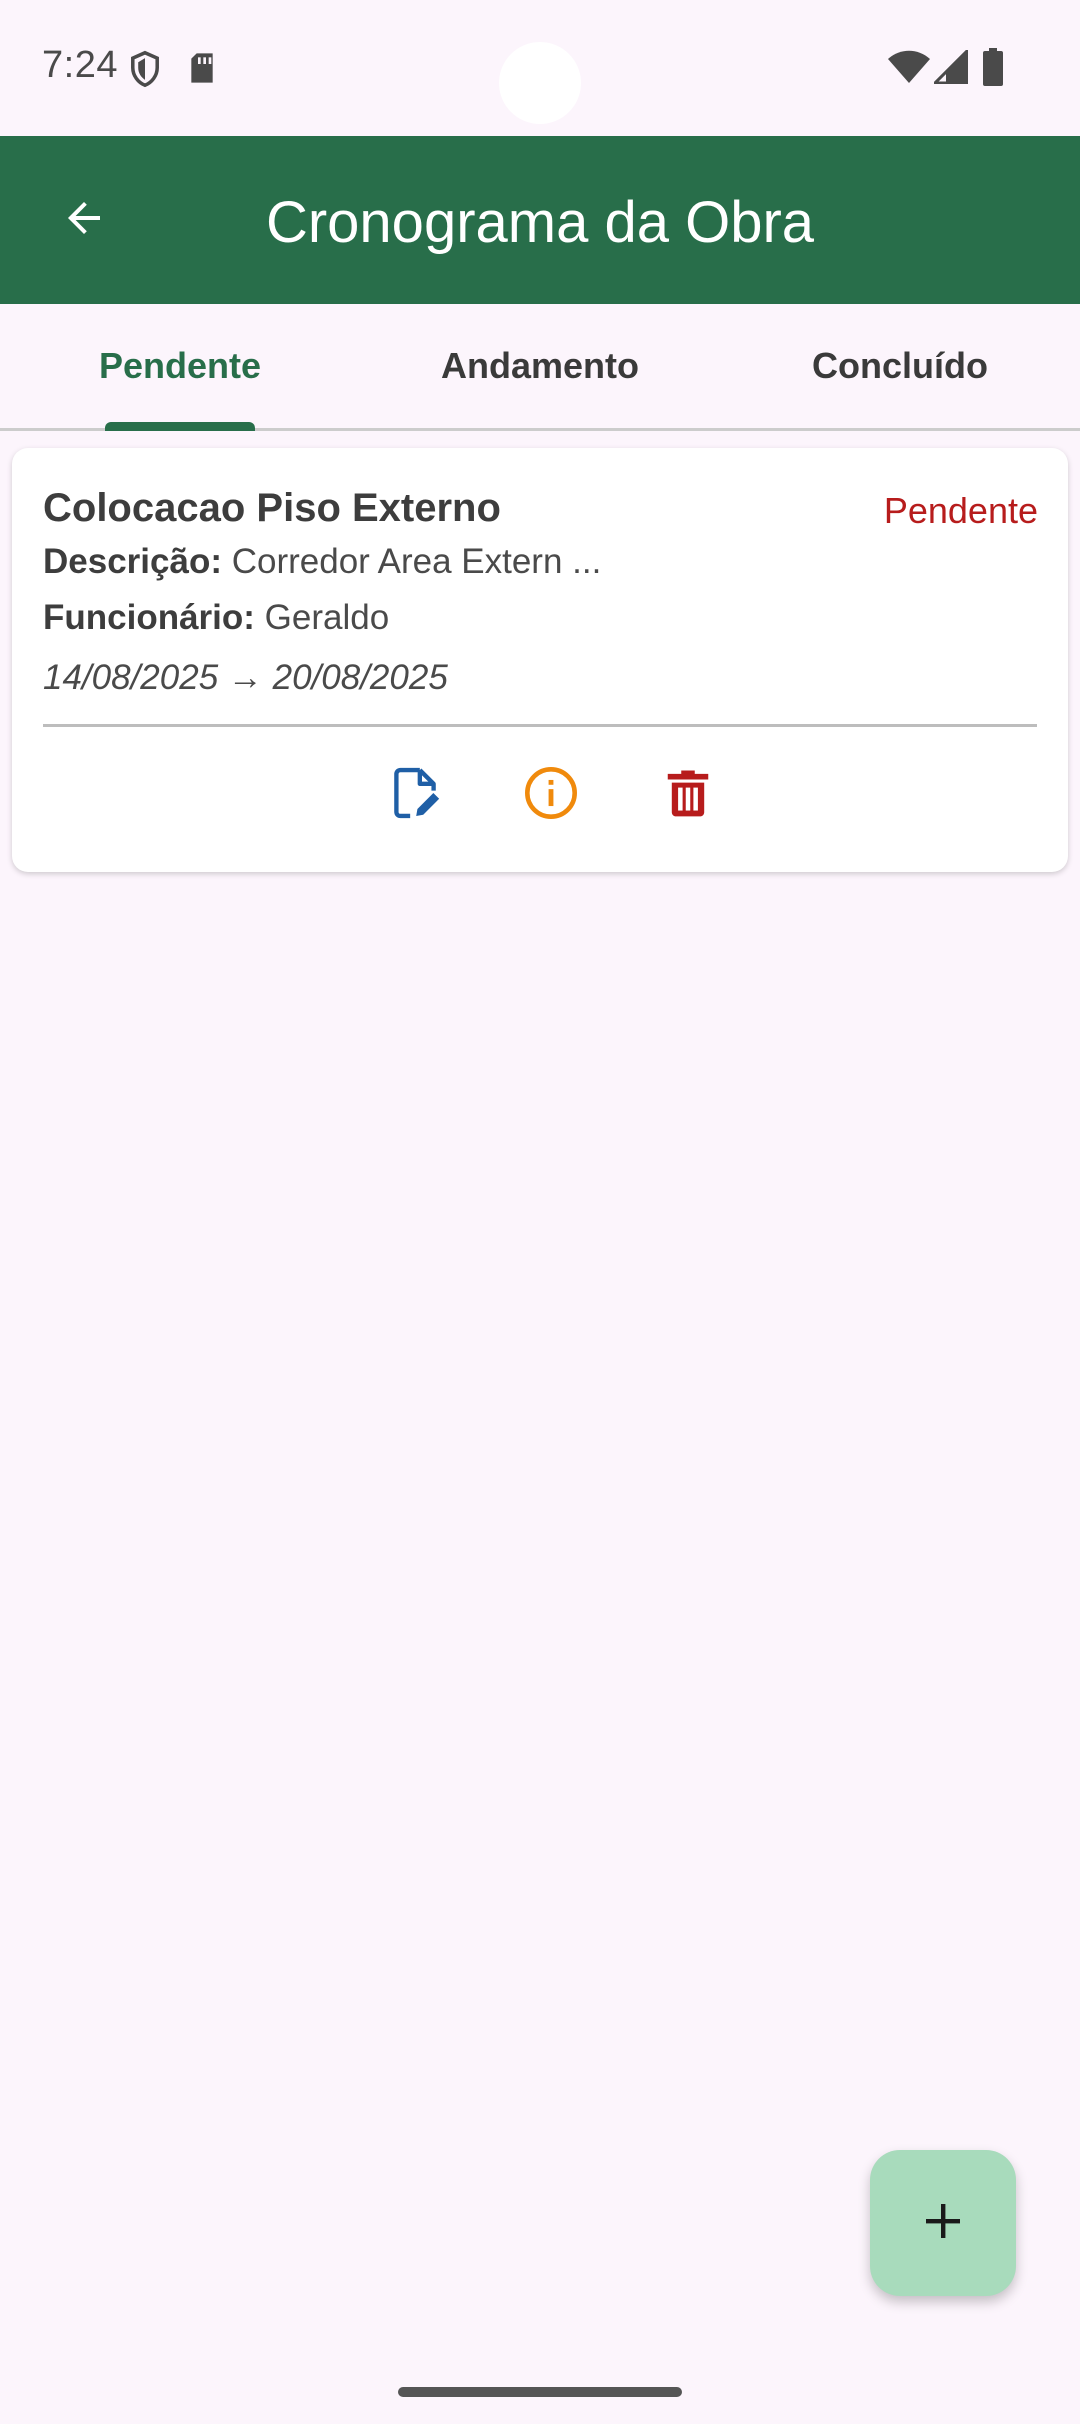 The height and width of the screenshot is (2424, 1080). I want to click on status-time: 7:24, so click(80, 65).